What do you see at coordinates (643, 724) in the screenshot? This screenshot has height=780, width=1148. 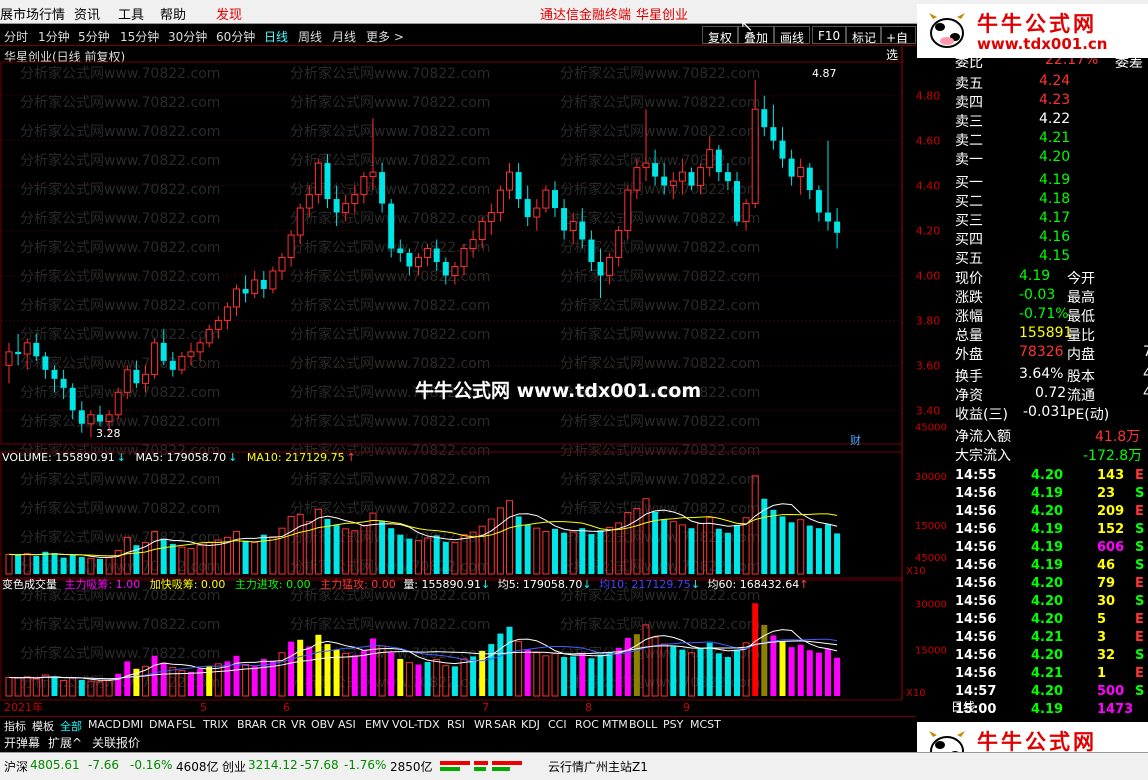 I see `indicator-tab-boll: BOLL` at bounding box center [643, 724].